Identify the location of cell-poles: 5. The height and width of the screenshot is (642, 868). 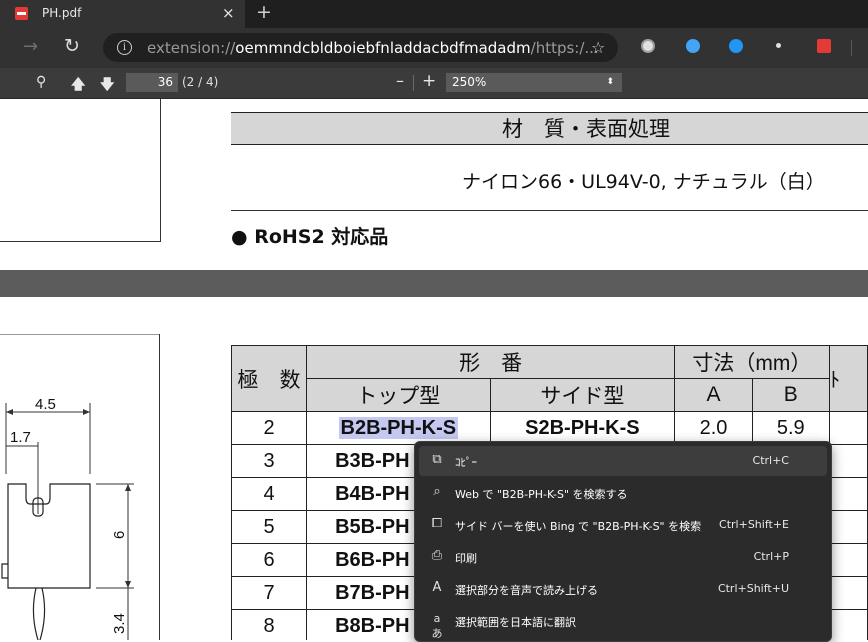
(269, 527).